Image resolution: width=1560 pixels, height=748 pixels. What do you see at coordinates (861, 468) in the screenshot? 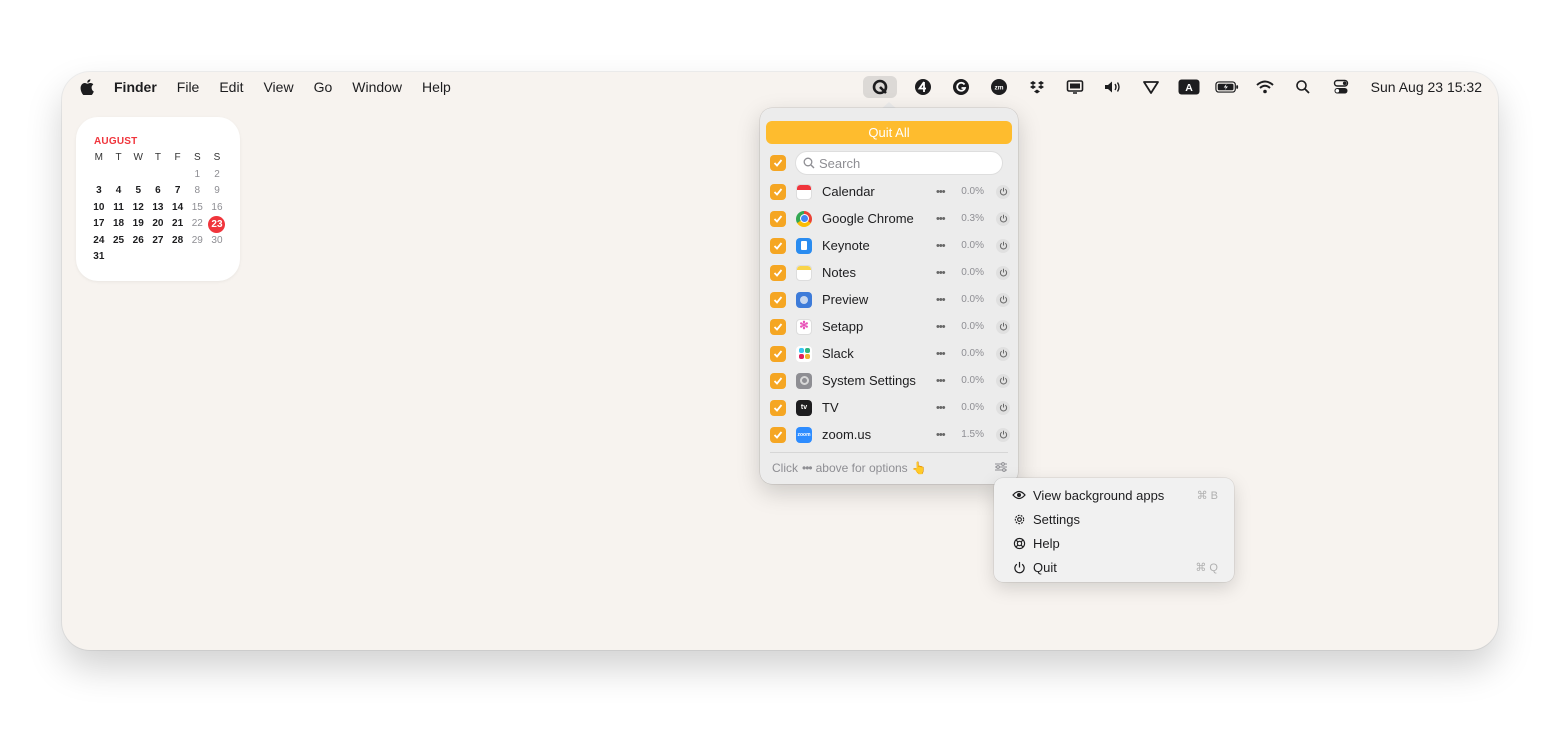
I see `footer-suffix: above for options` at bounding box center [861, 468].